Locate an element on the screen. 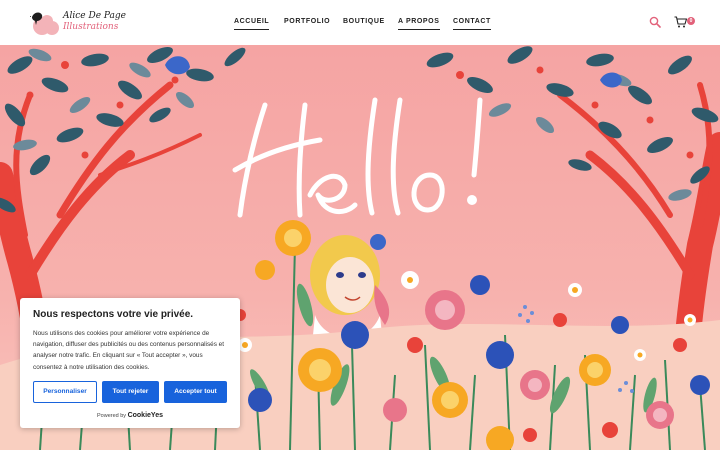 The width and height of the screenshot is (720, 450). powered-by: Powered by CookieYes is located at coordinates (130, 415).